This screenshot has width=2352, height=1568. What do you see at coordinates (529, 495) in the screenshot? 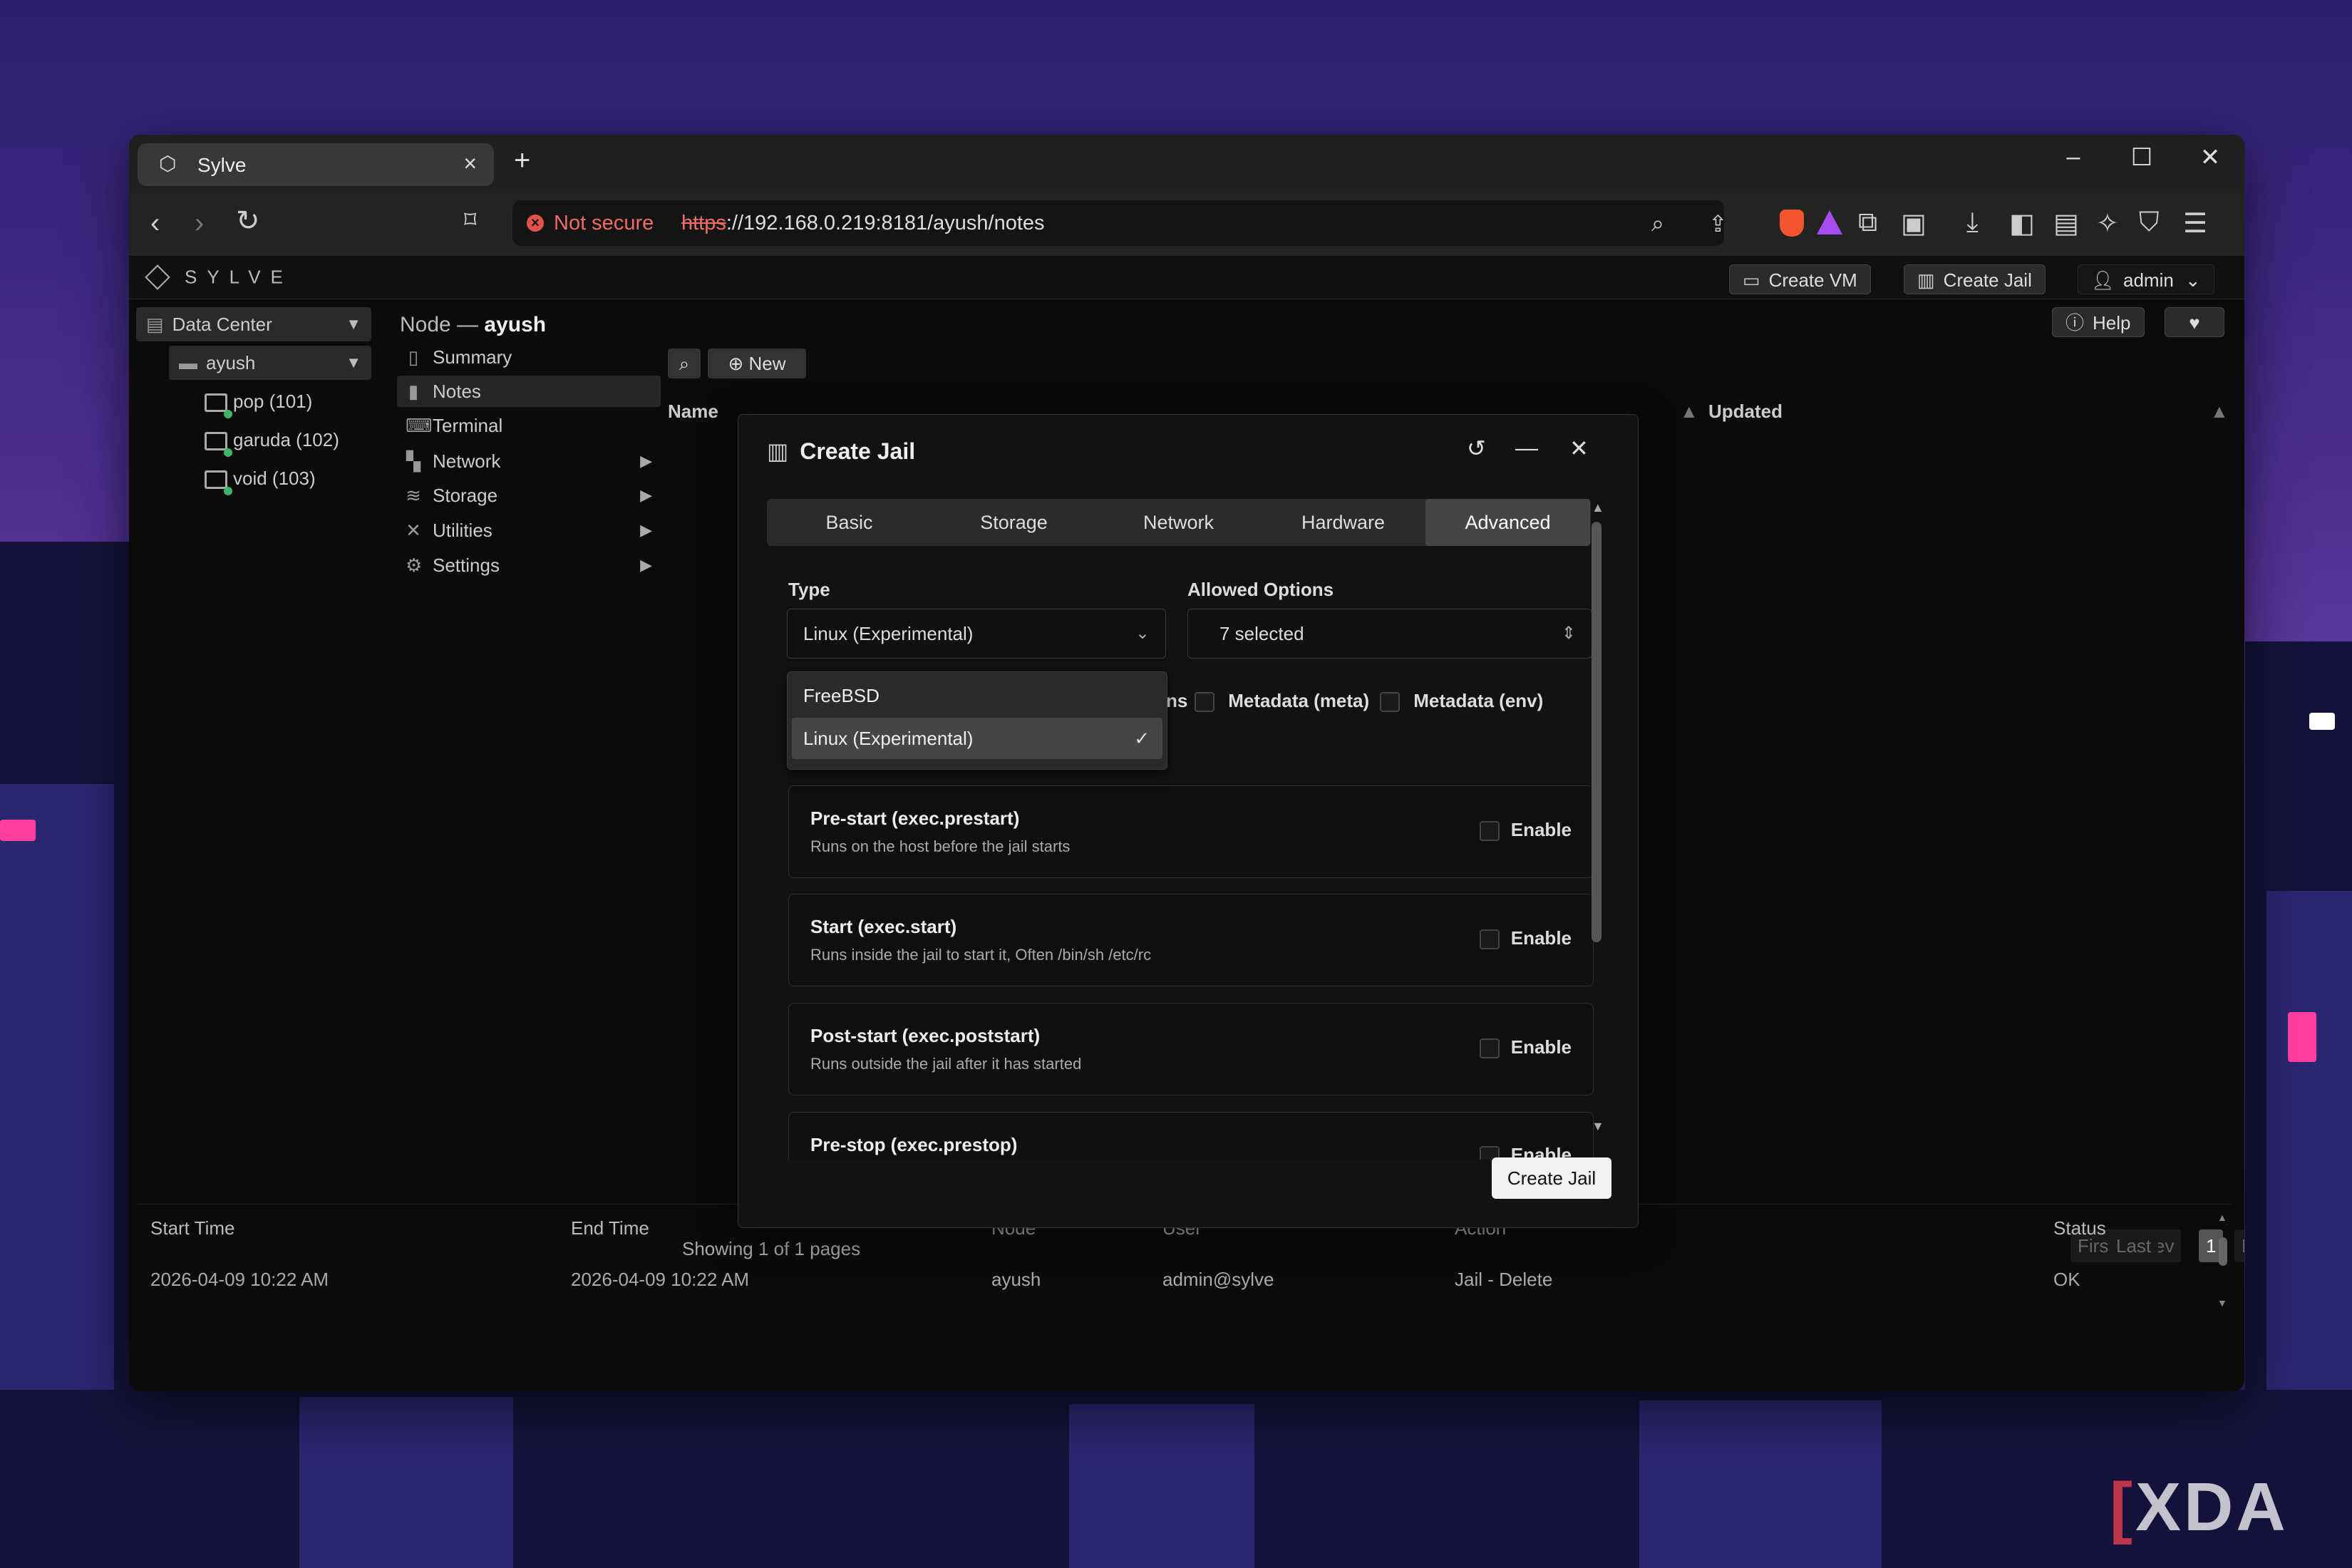
I see `nav-storage: ≋ Storage ▶` at bounding box center [529, 495].